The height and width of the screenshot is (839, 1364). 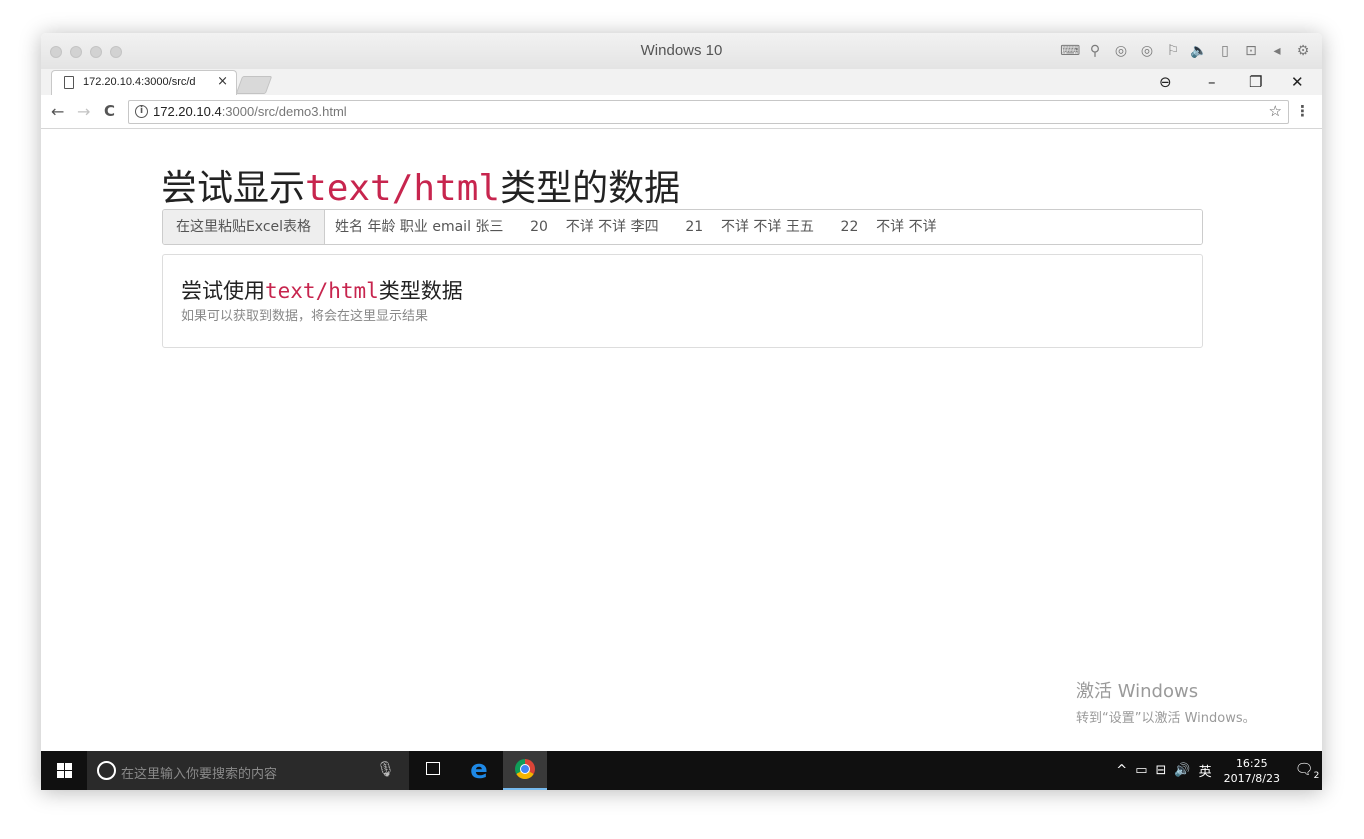 What do you see at coordinates (1212, 82) in the screenshot?
I see `minimize-button: –` at bounding box center [1212, 82].